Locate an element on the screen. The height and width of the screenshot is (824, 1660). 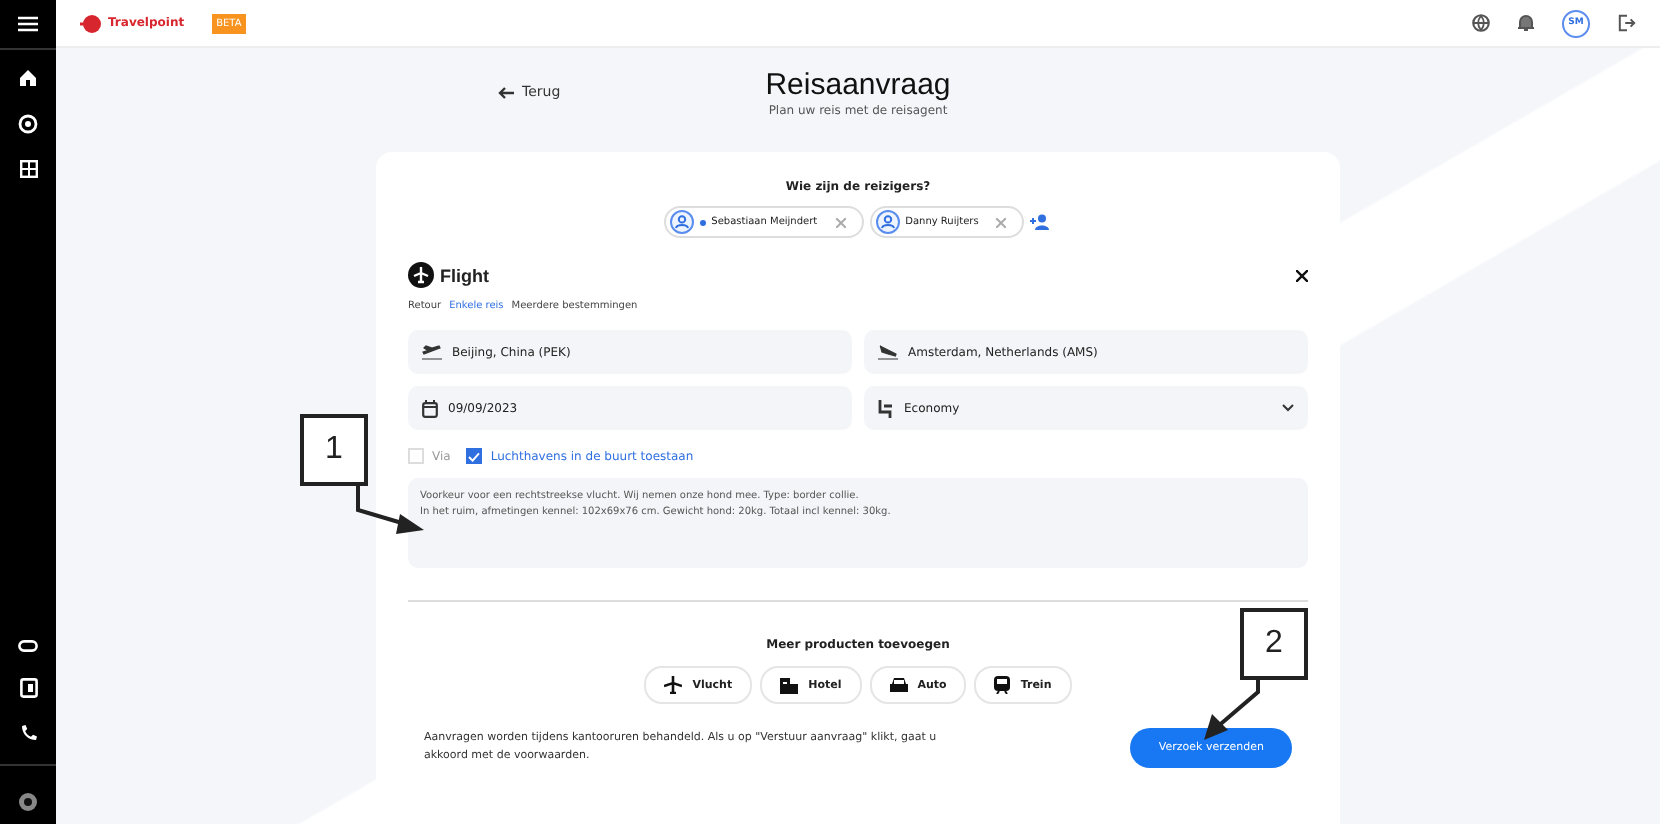
logout-icon is located at coordinates (1627, 23).